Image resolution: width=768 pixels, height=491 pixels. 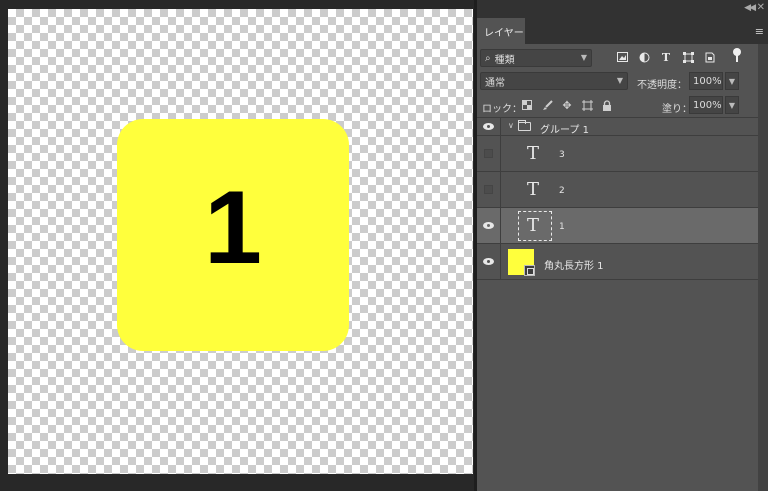 I want to click on panel-menu-icon: ≡, so click(x=759, y=31).